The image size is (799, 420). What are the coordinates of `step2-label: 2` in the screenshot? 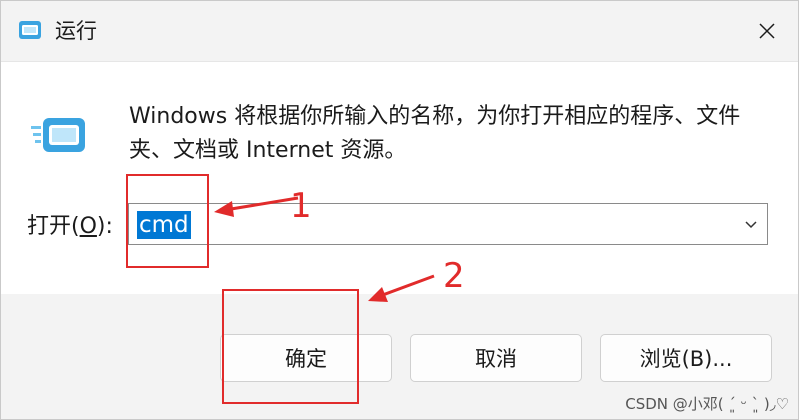 It's located at (454, 276).